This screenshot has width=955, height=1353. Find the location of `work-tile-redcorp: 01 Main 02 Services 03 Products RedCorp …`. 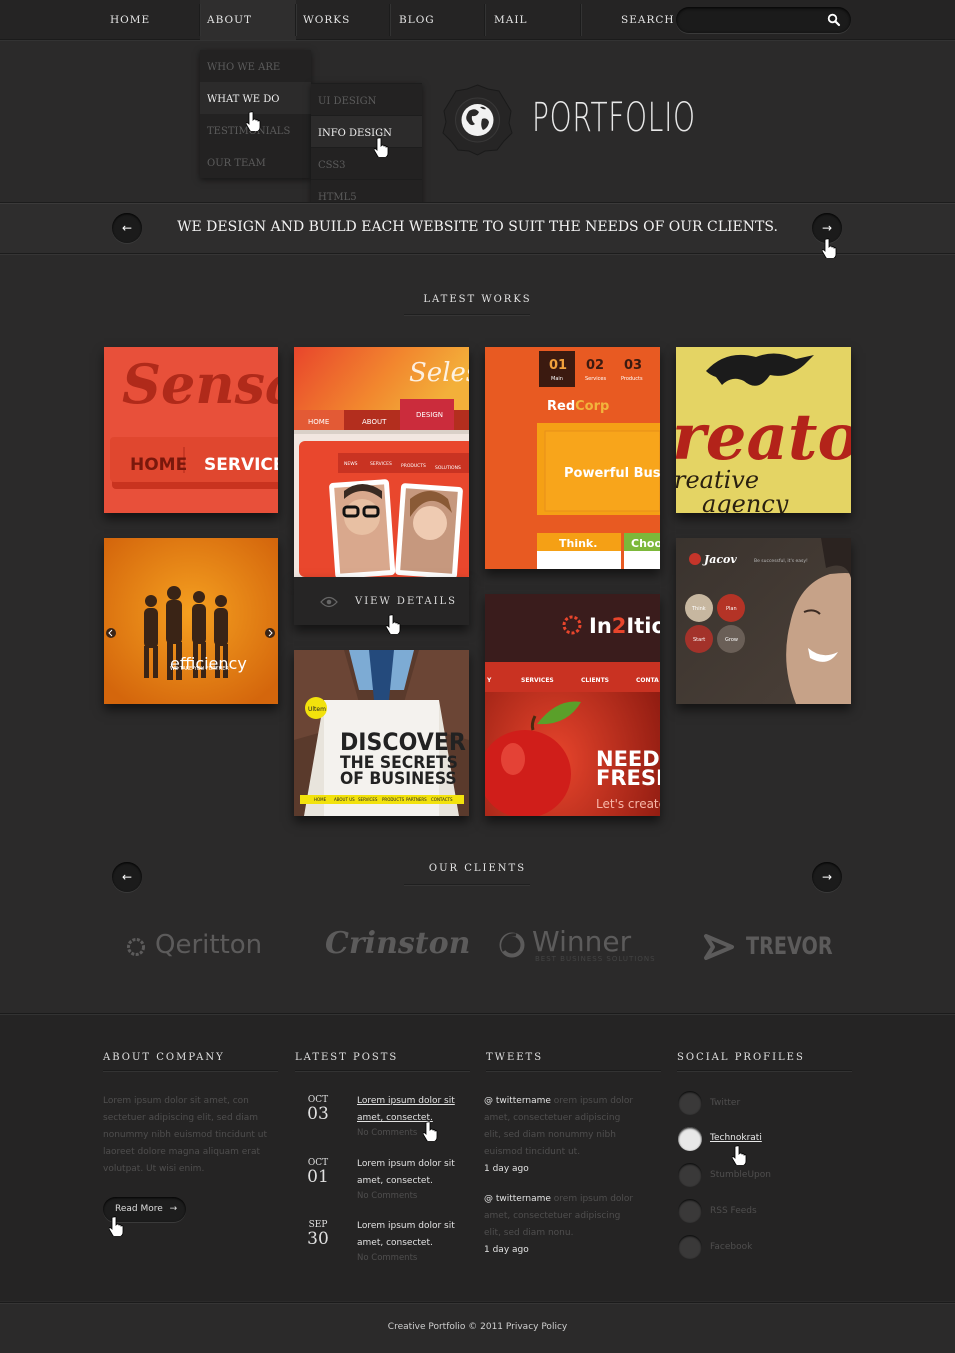

work-tile-redcorp: 01 Main 02 Services 03 Products RedCorp … is located at coordinates (572, 458).